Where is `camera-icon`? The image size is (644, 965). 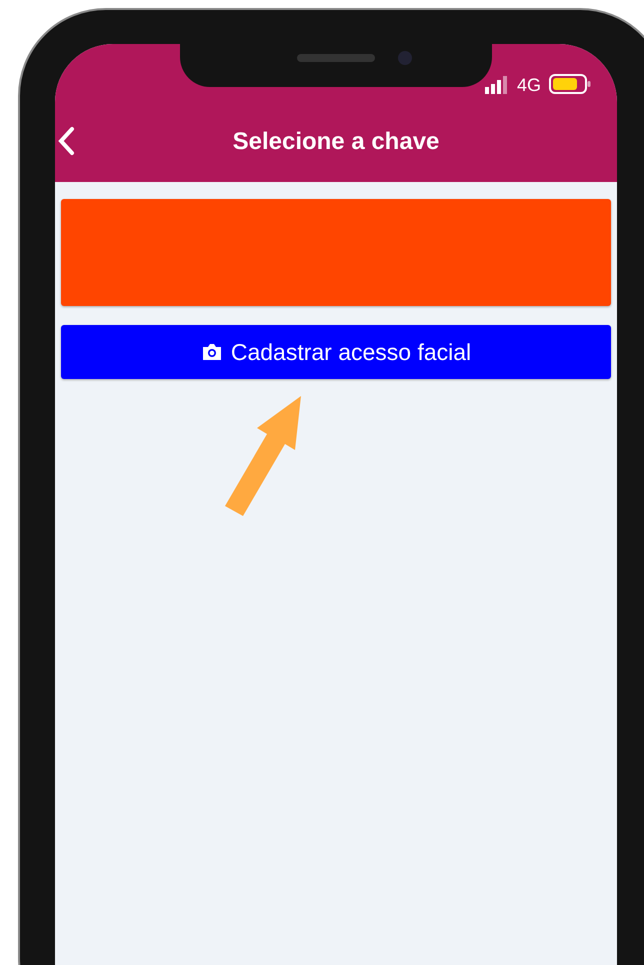
camera-icon is located at coordinates (211, 352).